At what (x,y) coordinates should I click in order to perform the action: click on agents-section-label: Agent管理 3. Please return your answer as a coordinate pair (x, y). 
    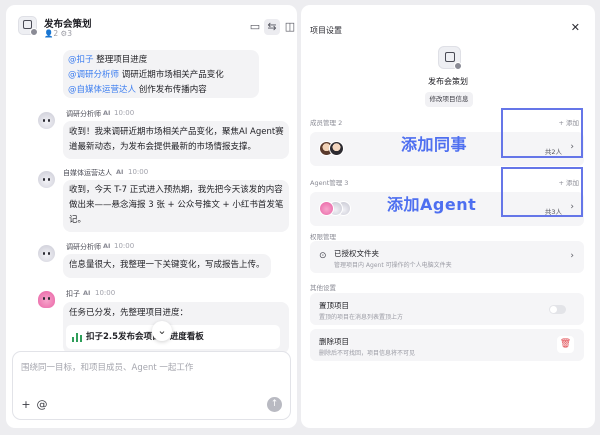
    Looking at the image, I should click on (329, 183).